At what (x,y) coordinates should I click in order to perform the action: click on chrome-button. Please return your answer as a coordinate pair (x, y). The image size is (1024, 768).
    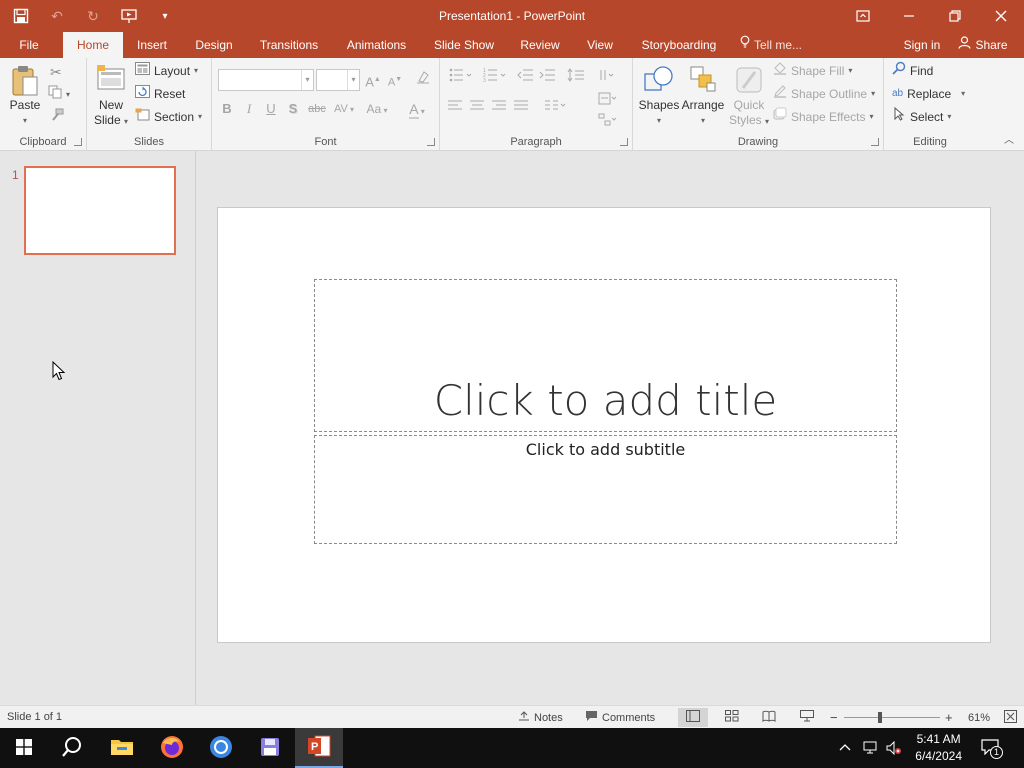
    Looking at the image, I should click on (221, 748).